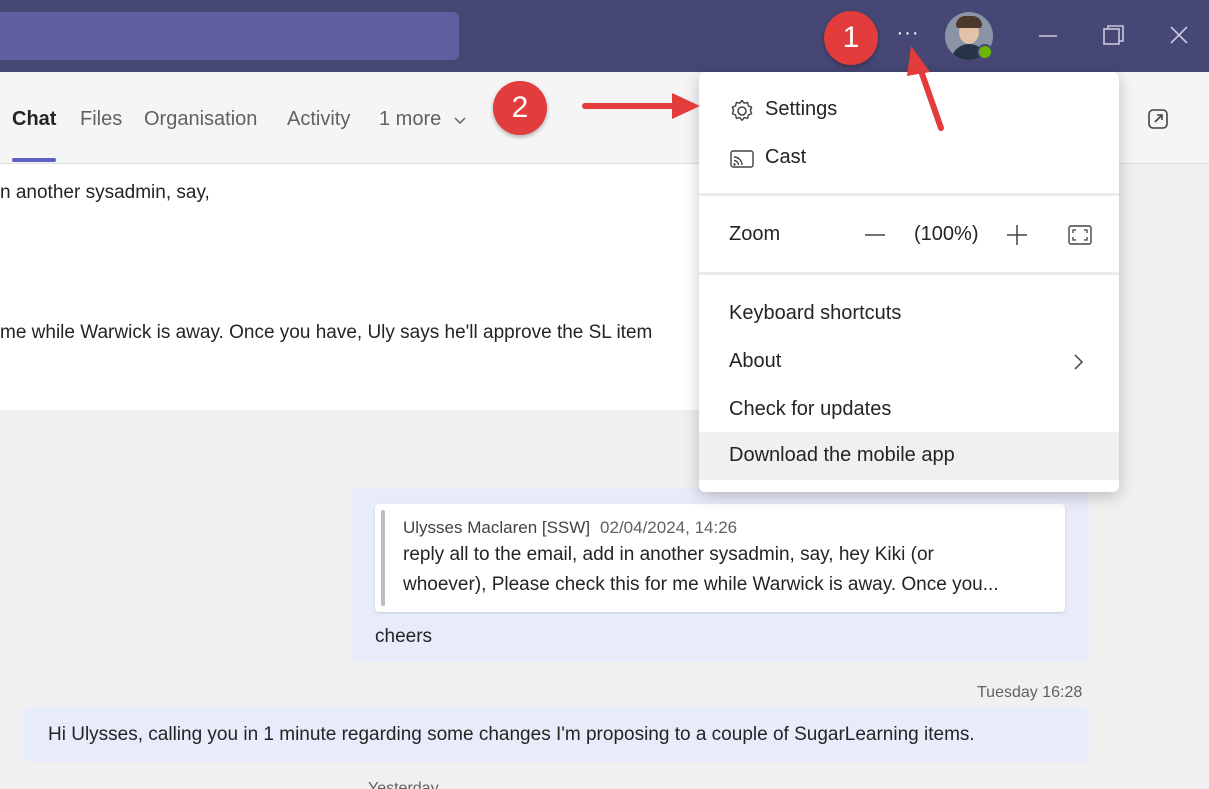 The width and height of the screenshot is (1209, 789). I want to click on tab-chat: Chat, so click(34, 119).